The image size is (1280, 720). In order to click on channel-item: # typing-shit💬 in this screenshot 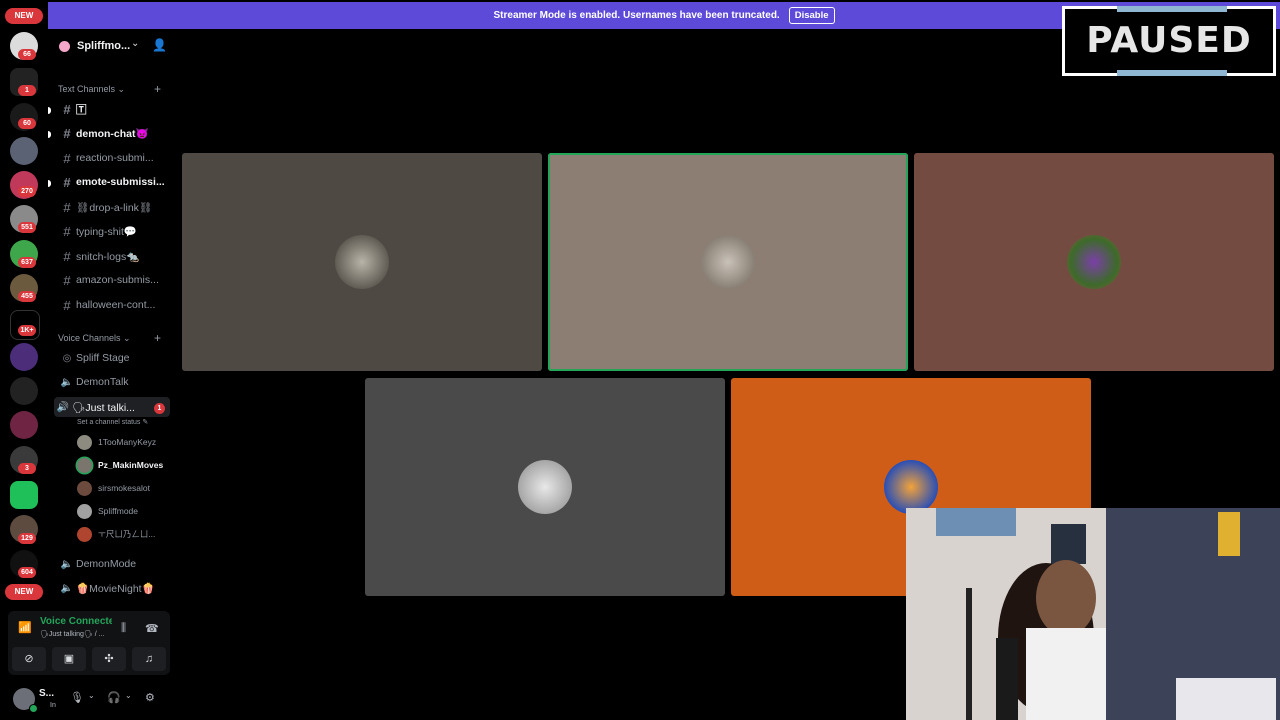, I will do `click(114, 231)`.